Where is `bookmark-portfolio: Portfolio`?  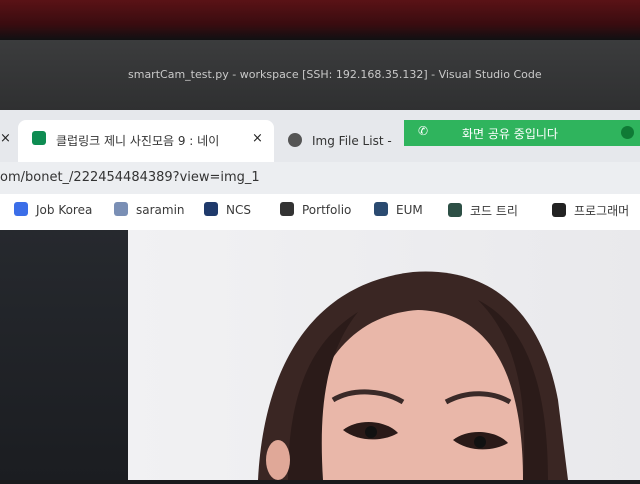 bookmark-portfolio: Portfolio is located at coordinates (315, 209).